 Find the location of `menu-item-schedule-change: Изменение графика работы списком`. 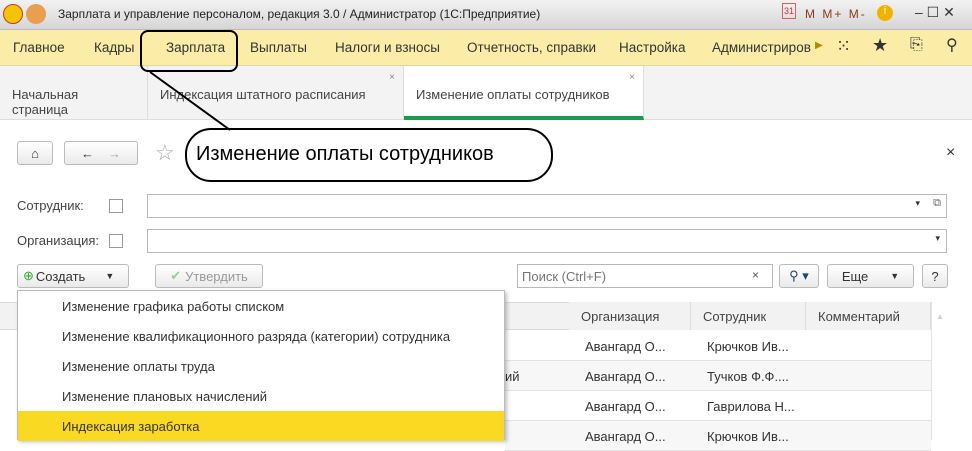

menu-item-schedule-change: Изменение графика работы списком is located at coordinates (261, 306).